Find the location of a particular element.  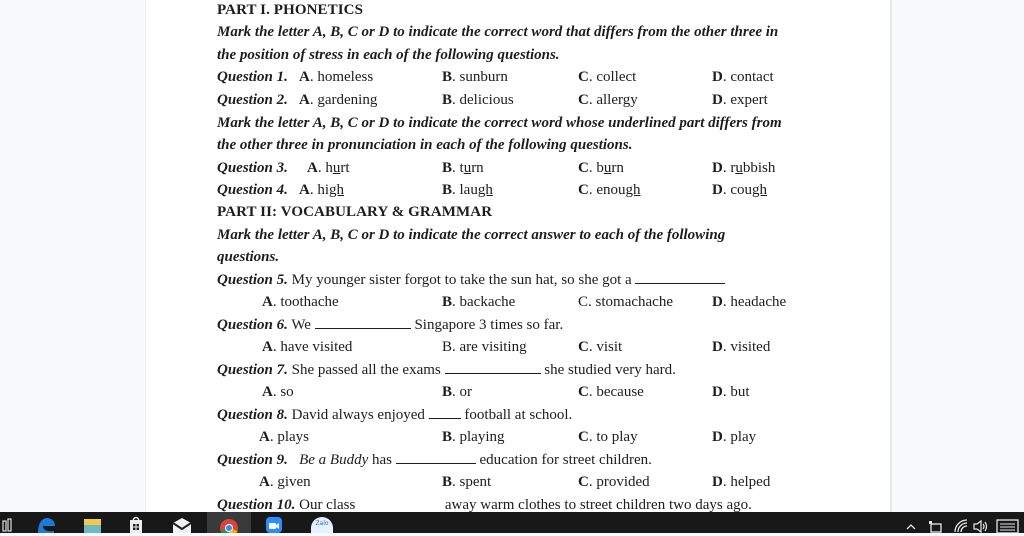

option-b: B. delicious is located at coordinates (478, 100).